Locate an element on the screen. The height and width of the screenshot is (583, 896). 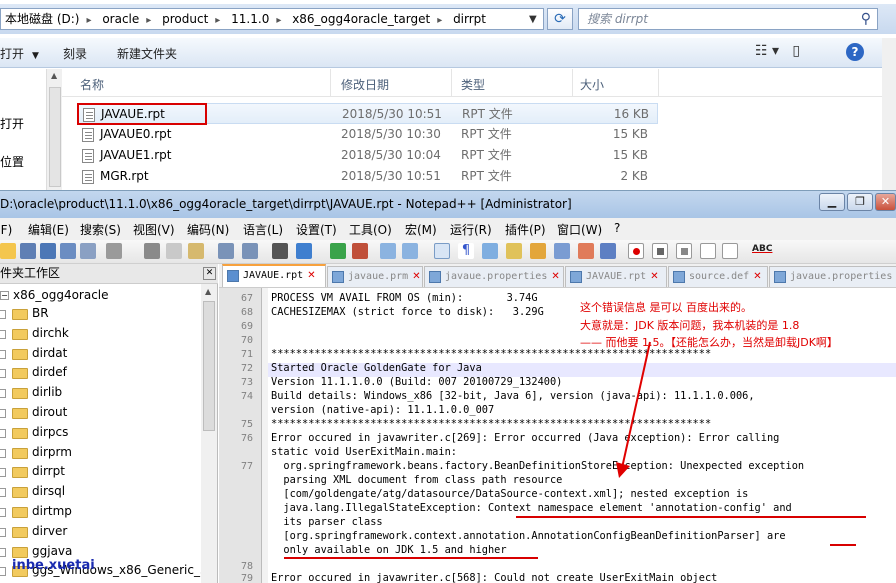
save-icon is located at coordinates (48, 251).